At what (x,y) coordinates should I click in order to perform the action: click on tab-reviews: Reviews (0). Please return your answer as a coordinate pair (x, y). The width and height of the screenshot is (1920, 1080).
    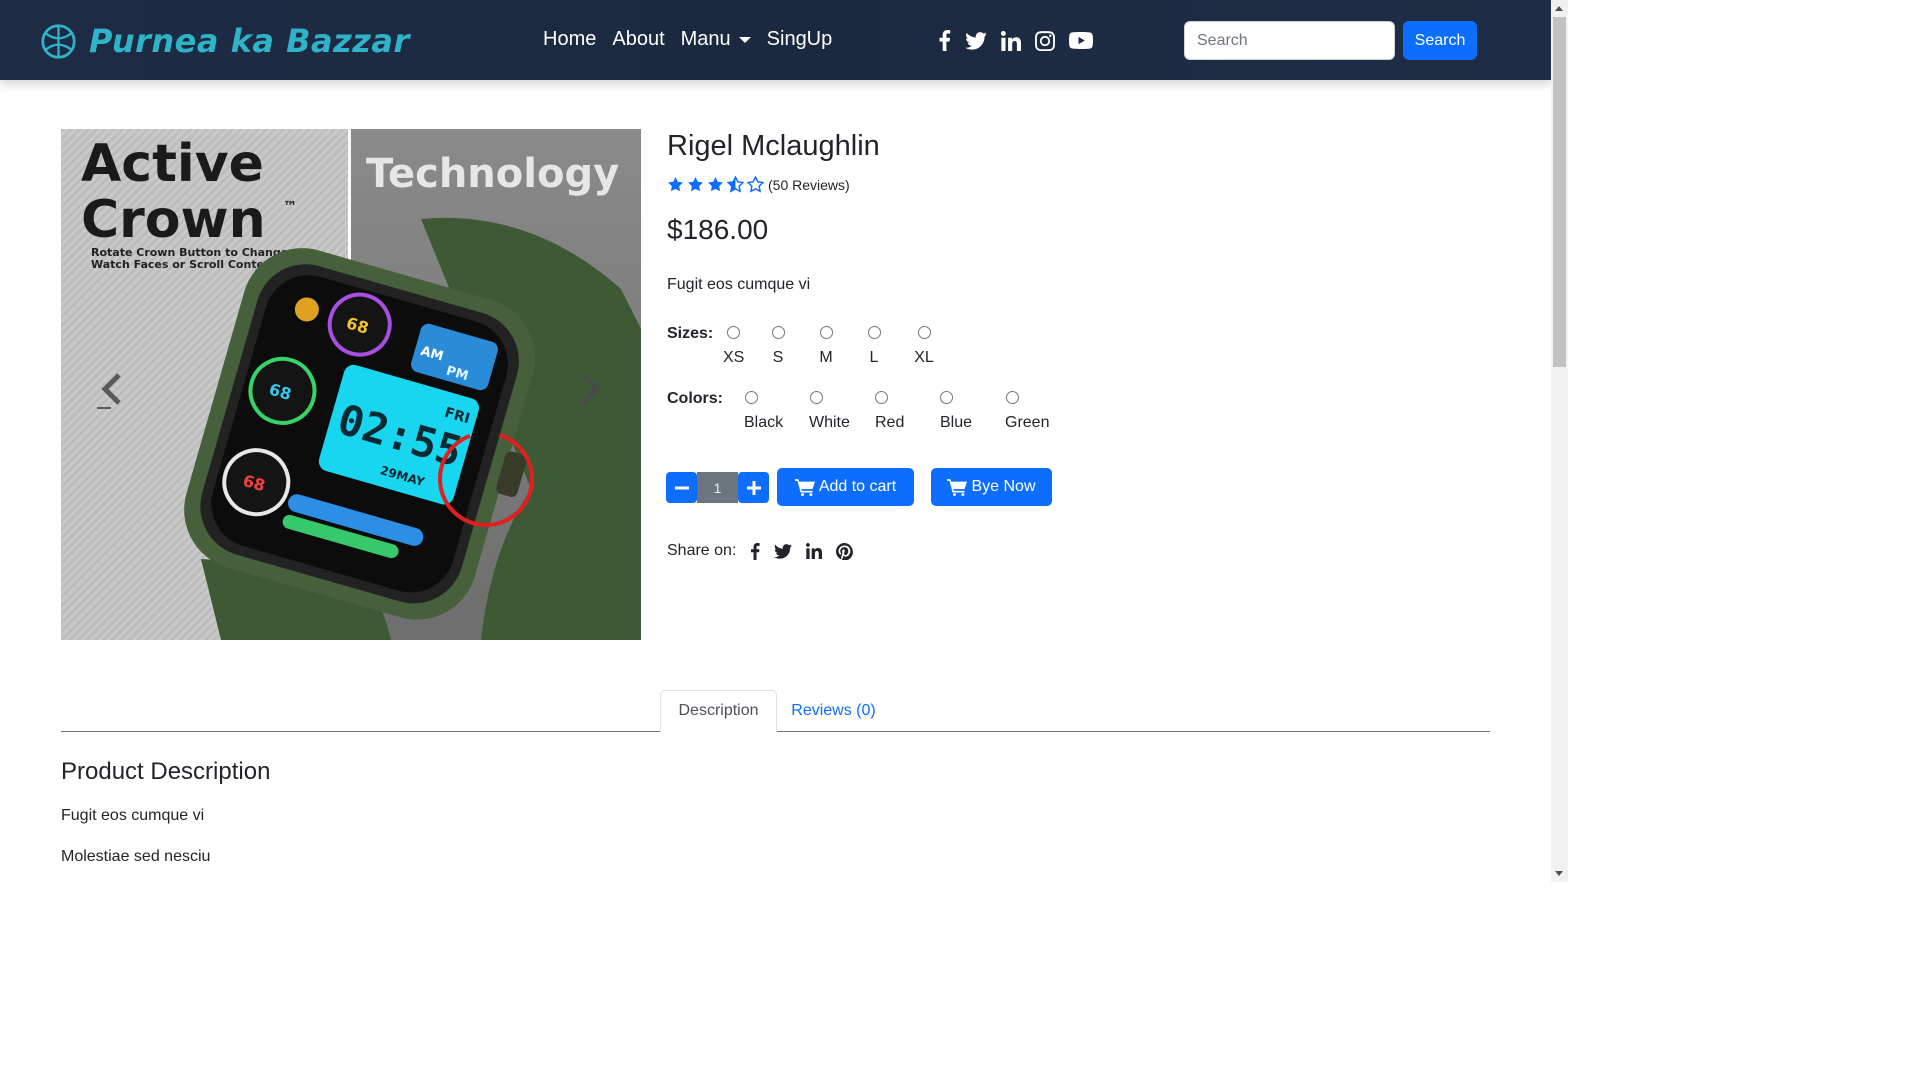
    Looking at the image, I should click on (833, 711).